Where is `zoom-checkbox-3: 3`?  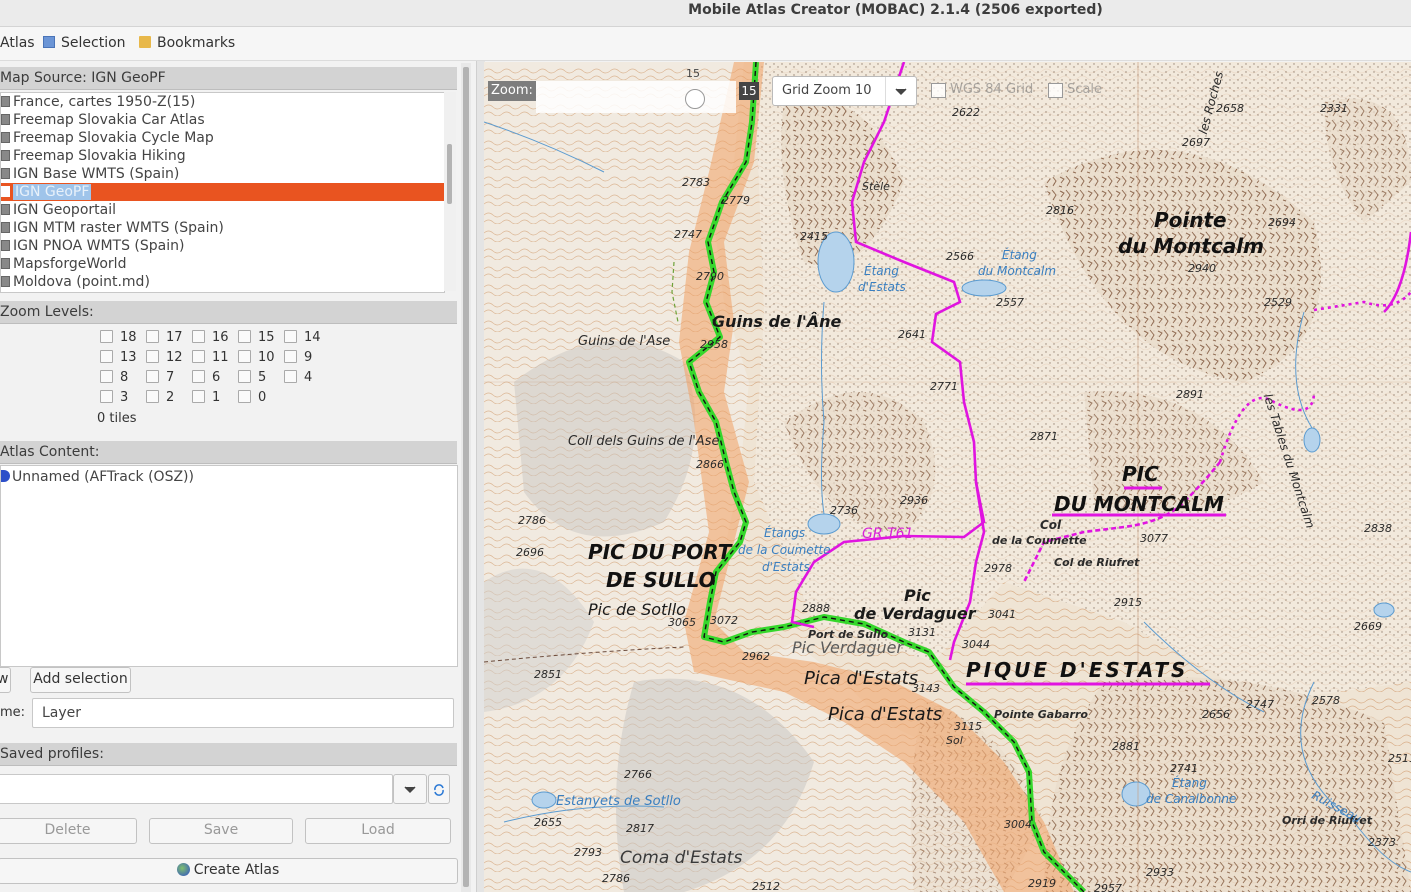
zoom-checkbox-3: 3 is located at coordinates (114, 398).